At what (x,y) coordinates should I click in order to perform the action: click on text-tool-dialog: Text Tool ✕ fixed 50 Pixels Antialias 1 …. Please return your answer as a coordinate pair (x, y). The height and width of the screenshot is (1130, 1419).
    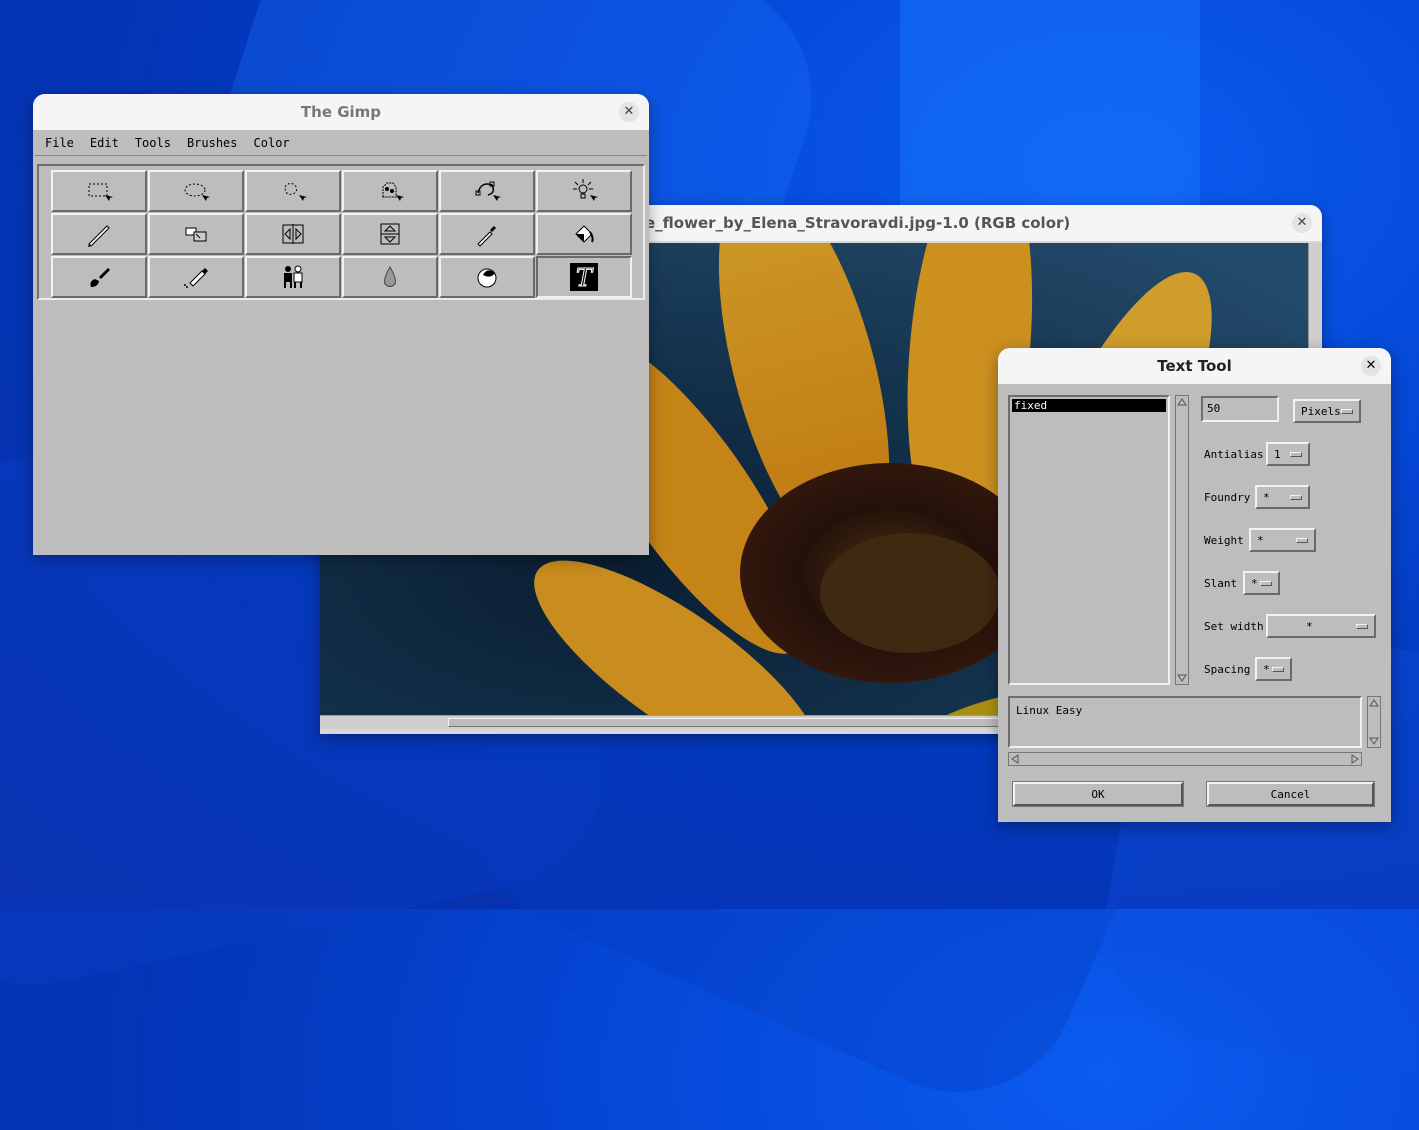
    Looking at the image, I should click on (1194, 585).